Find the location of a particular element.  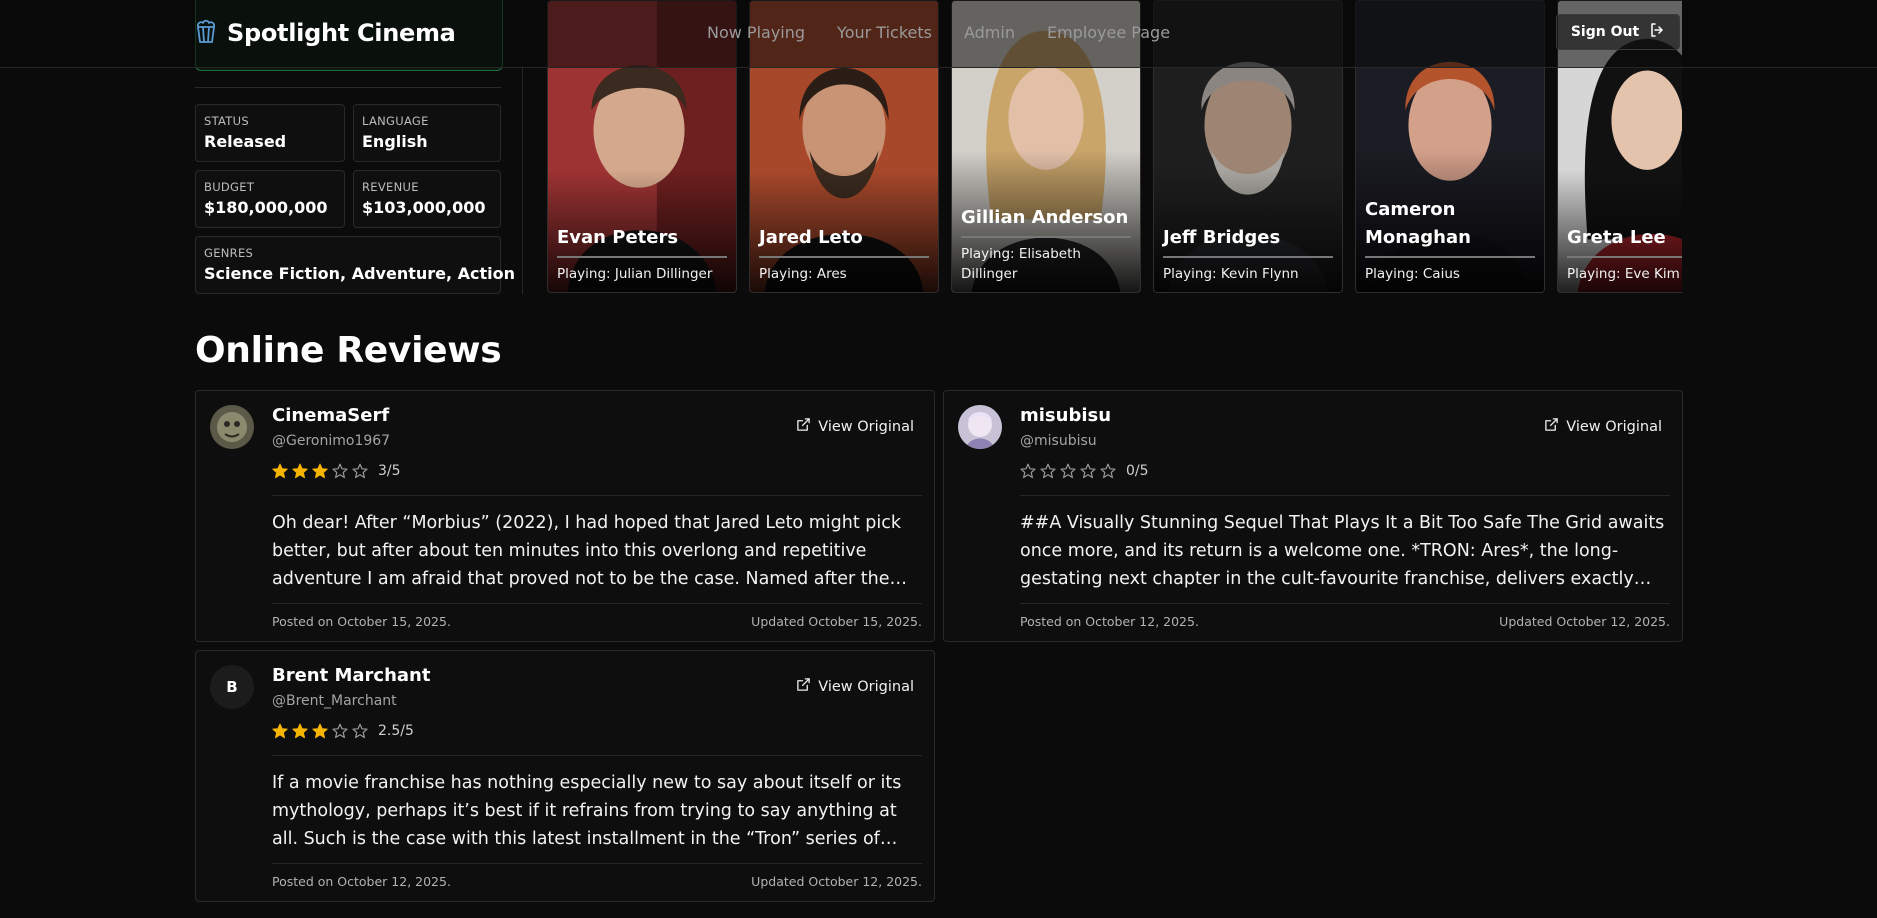

details-divider is located at coordinates (348, 87).